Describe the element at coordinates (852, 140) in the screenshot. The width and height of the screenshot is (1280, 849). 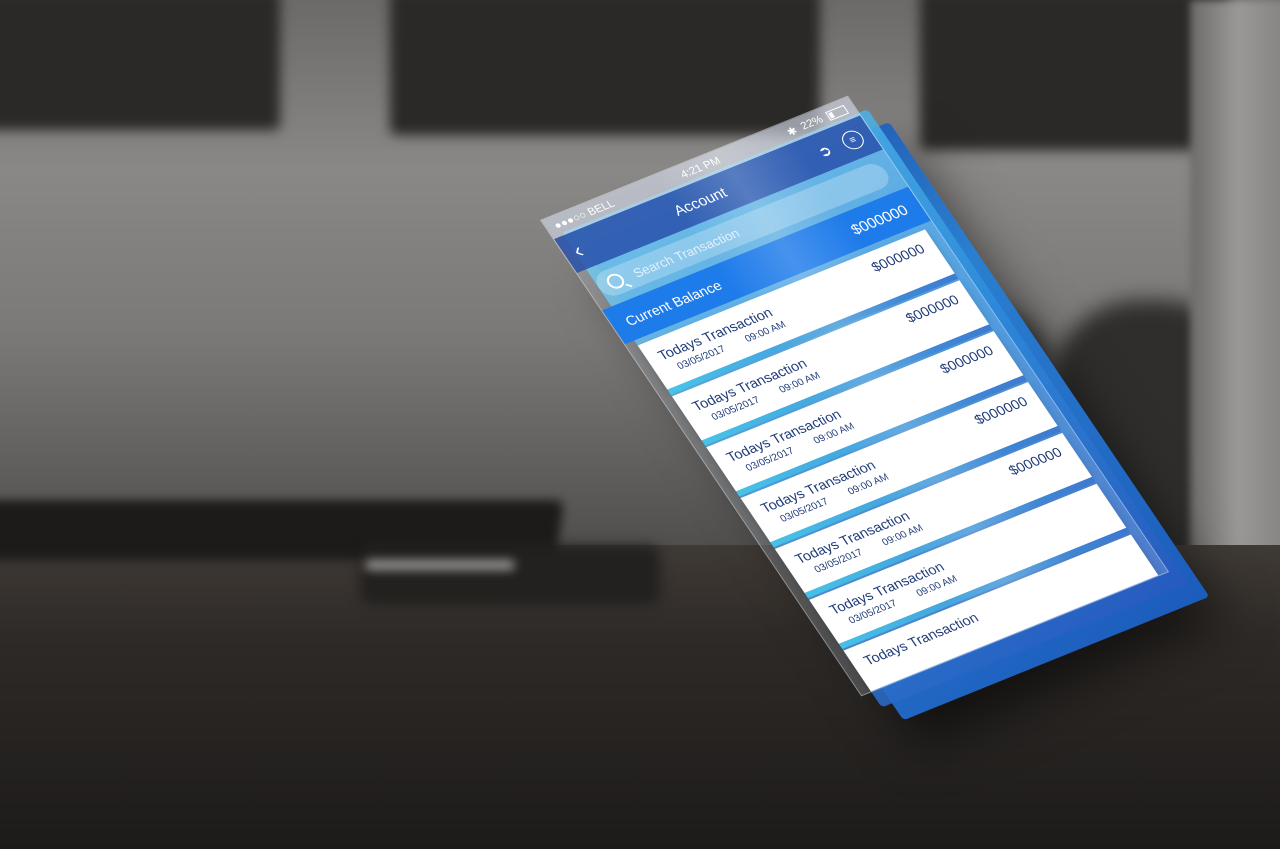
I see `menu-icon: ≡` at that location.